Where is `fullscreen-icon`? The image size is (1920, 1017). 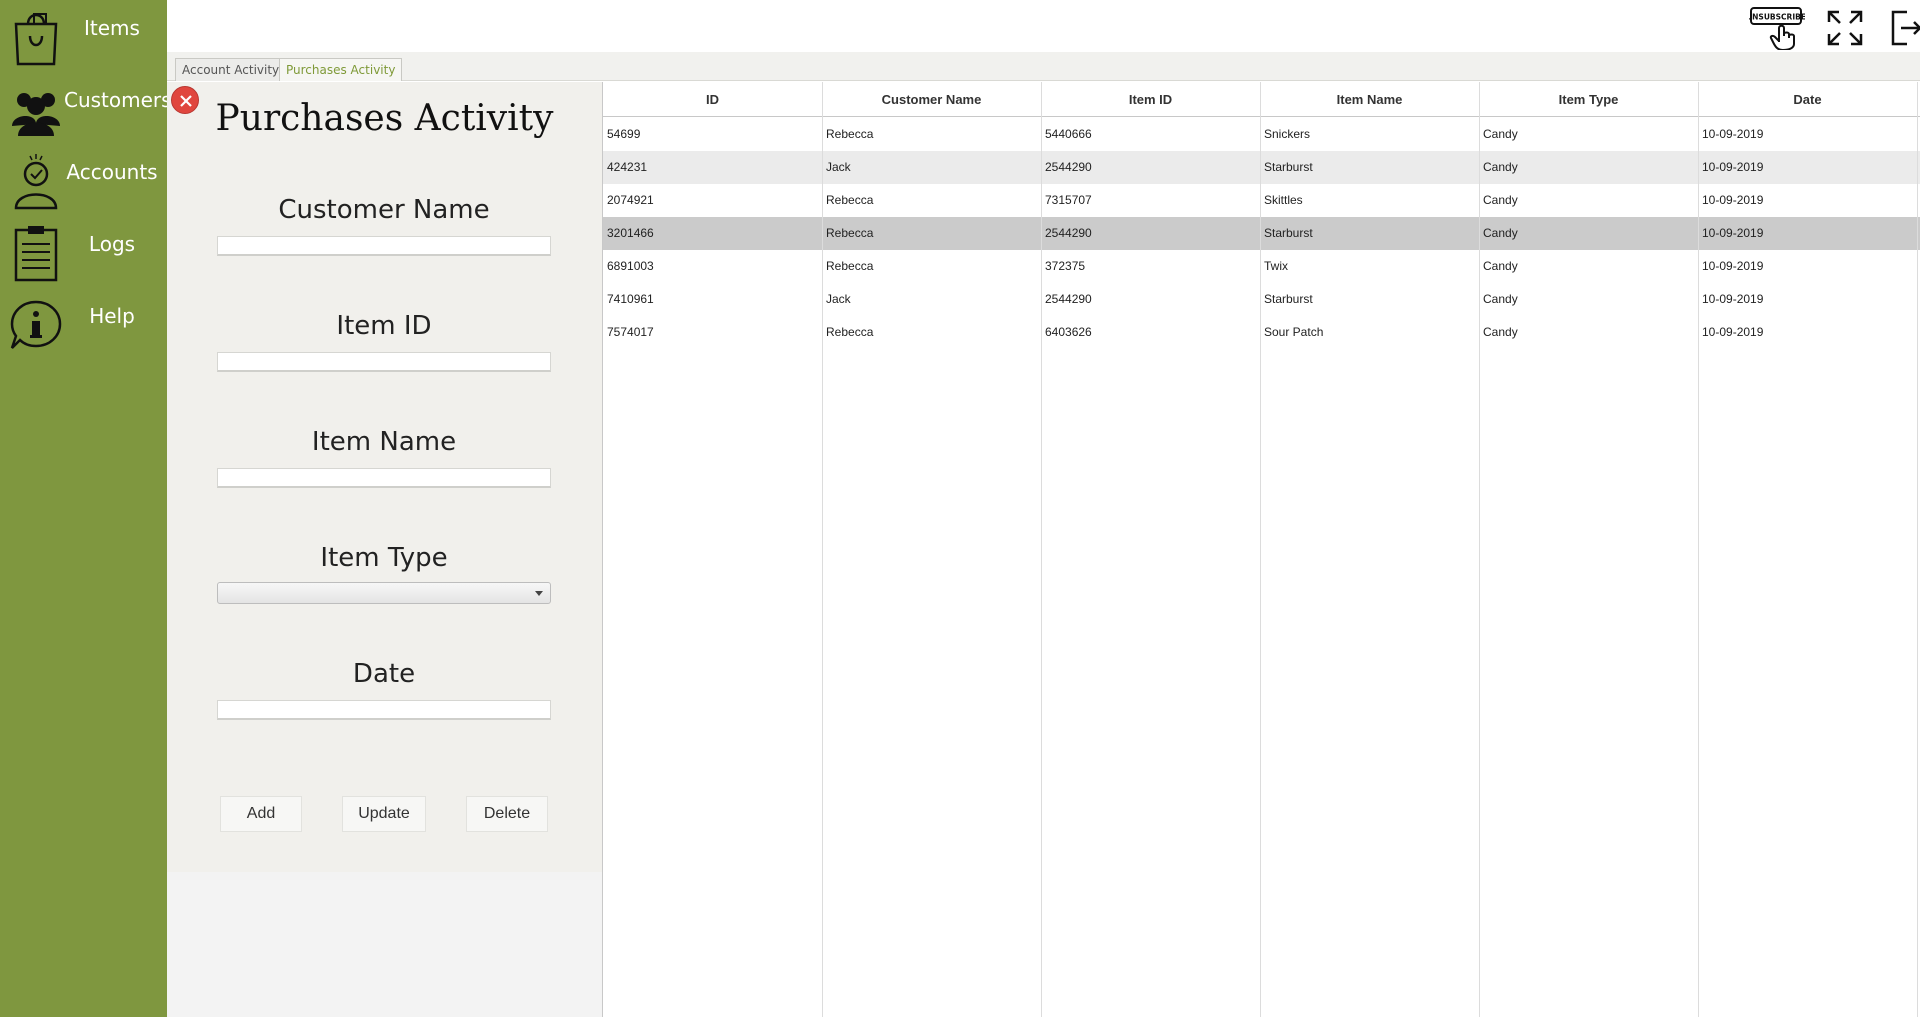
fullscreen-icon is located at coordinates (1845, 28).